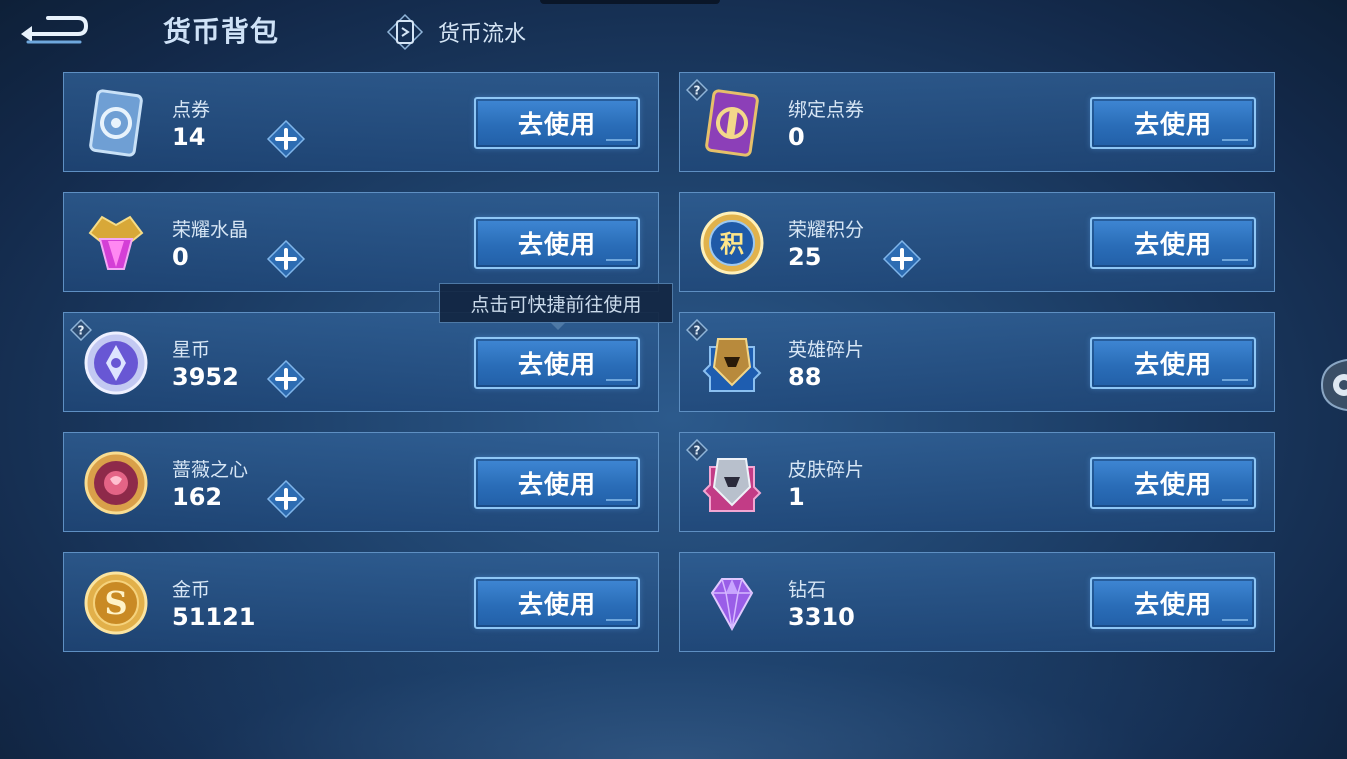 Image resolution: width=1347 pixels, height=759 pixels. What do you see at coordinates (826, 350) in the screenshot?
I see `currency-name: 英雄碎片` at bounding box center [826, 350].